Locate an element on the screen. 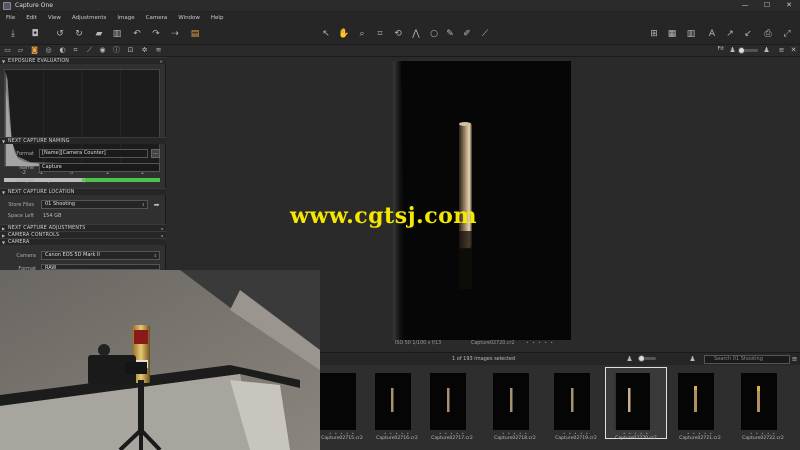 The width and height of the screenshot is (800, 450). zoom-fit-label: Fit is located at coordinates (721, 49).